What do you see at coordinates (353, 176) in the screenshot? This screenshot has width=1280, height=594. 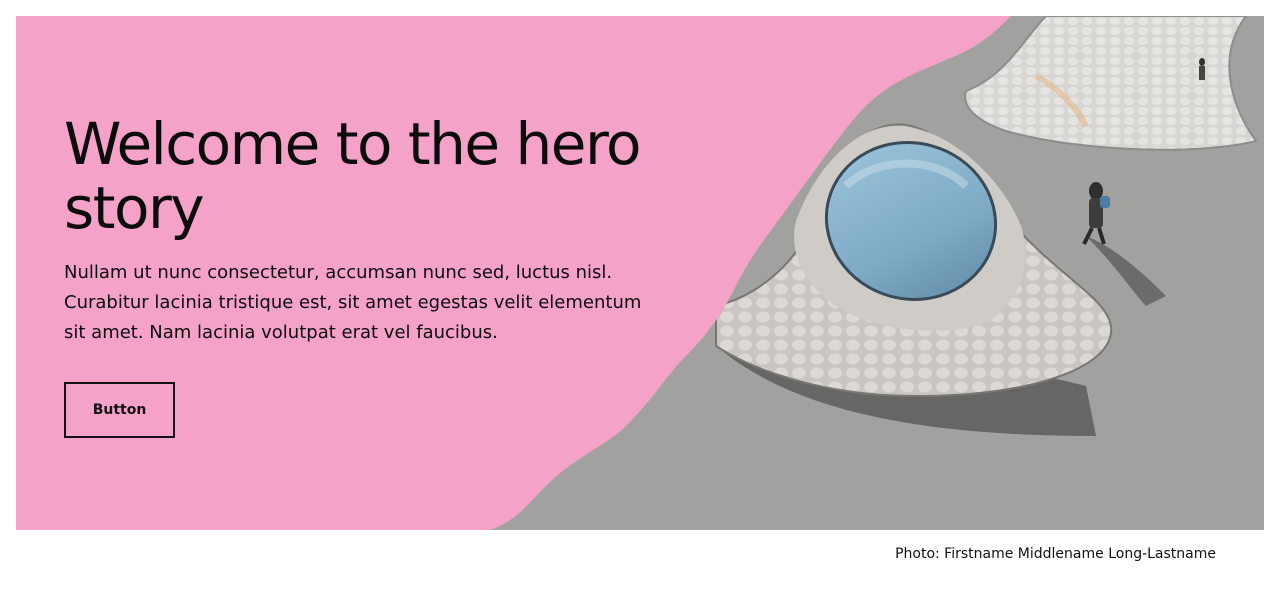 I see `hero-title: Welcome to the hero story` at bounding box center [353, 176].